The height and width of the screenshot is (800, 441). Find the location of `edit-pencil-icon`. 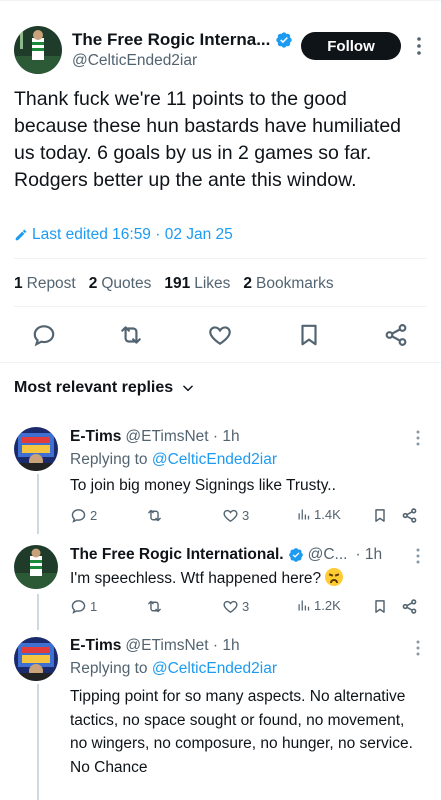

edit-pencil-icon is located at coordinates (21, 235).